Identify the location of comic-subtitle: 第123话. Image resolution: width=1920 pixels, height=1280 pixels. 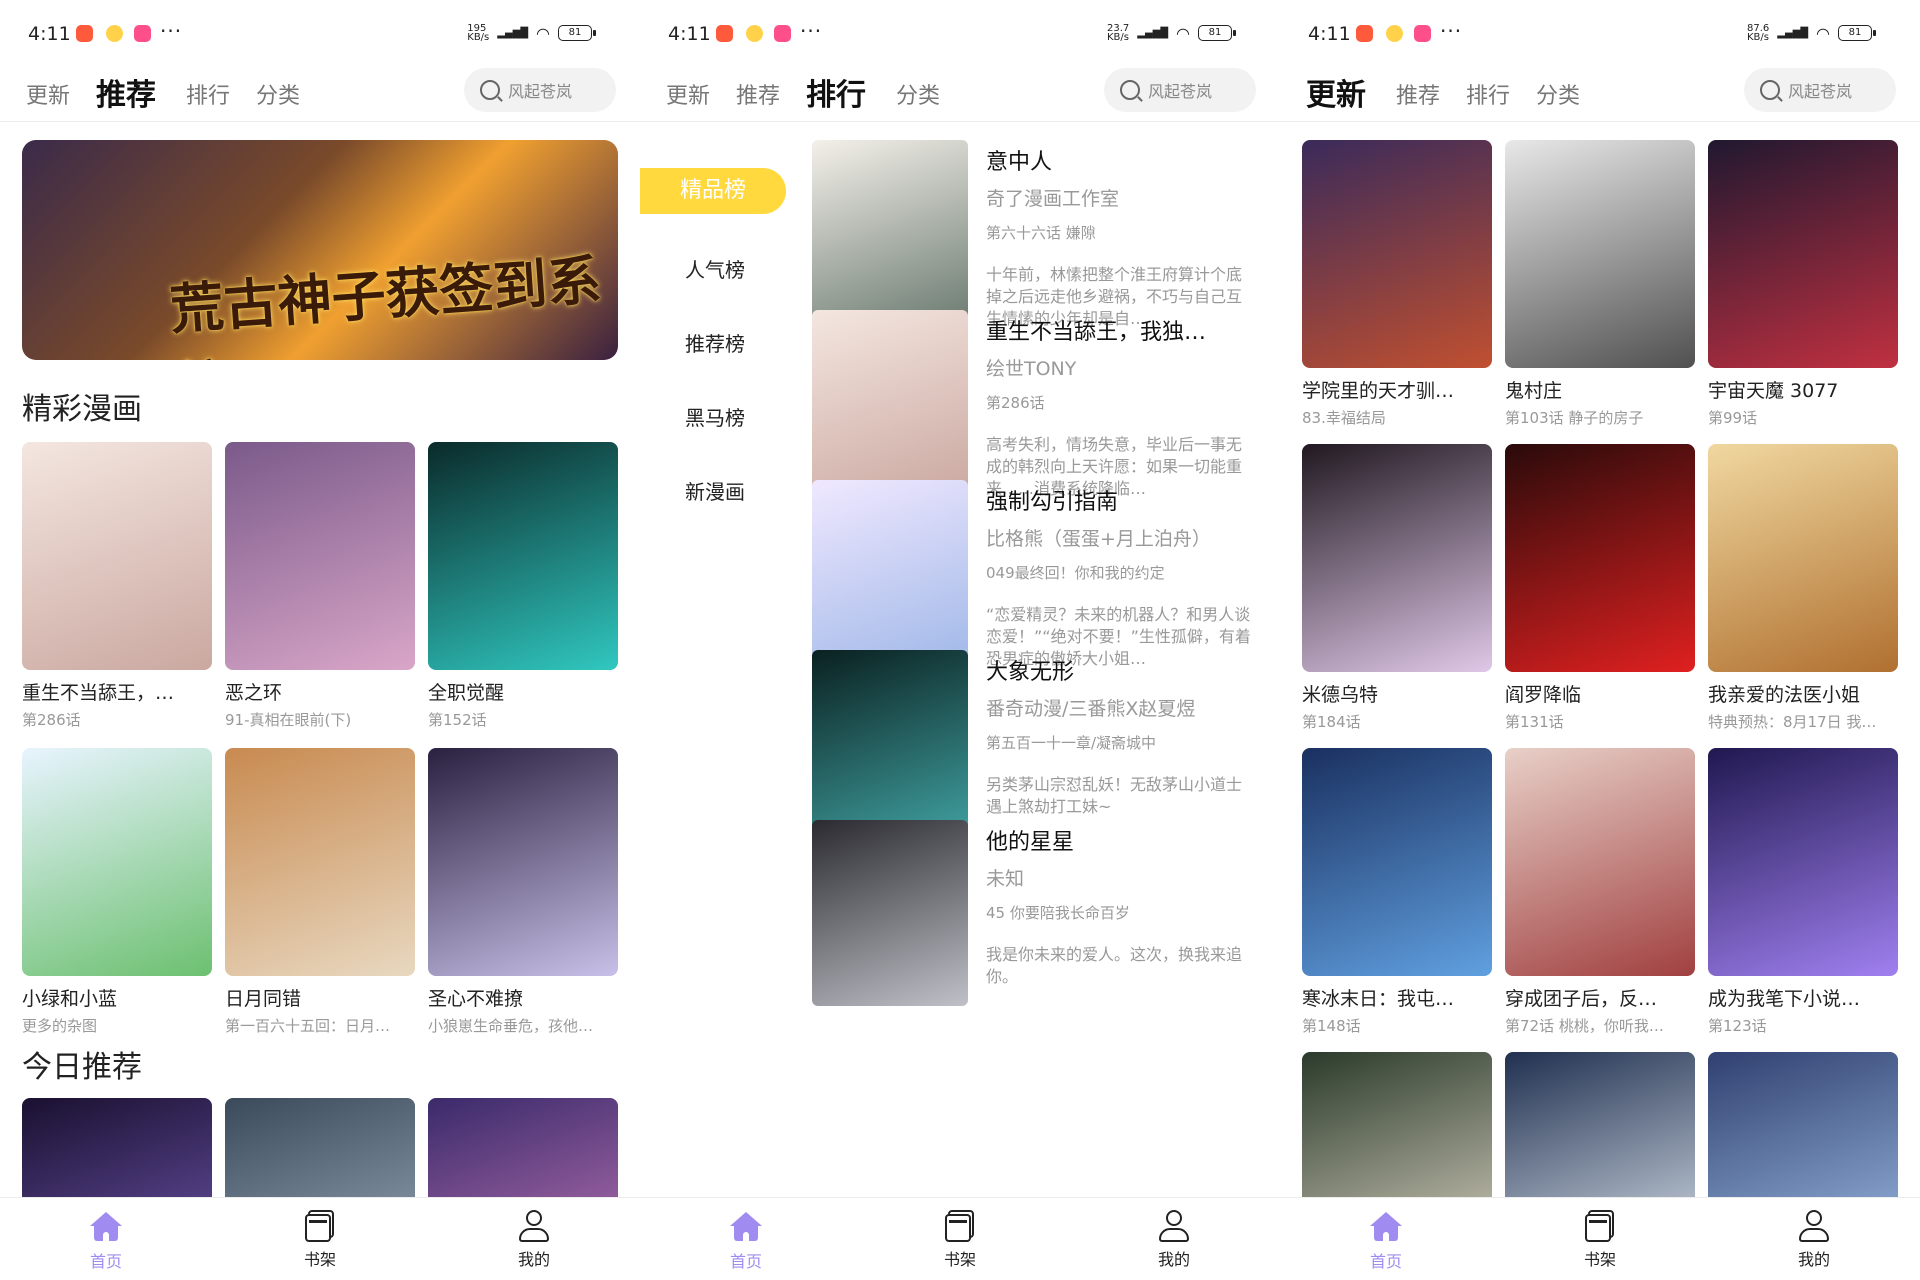
(1737, 1026).